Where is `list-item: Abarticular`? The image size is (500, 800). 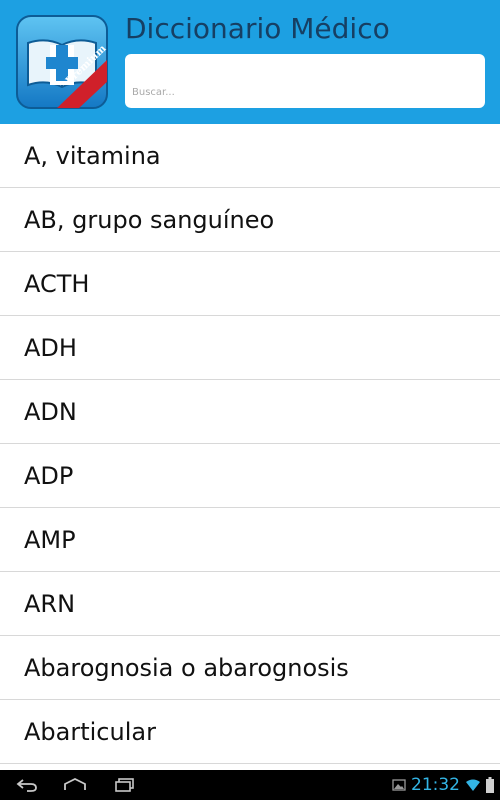 list-item: Abarticular is located at coordinates (250, 732).